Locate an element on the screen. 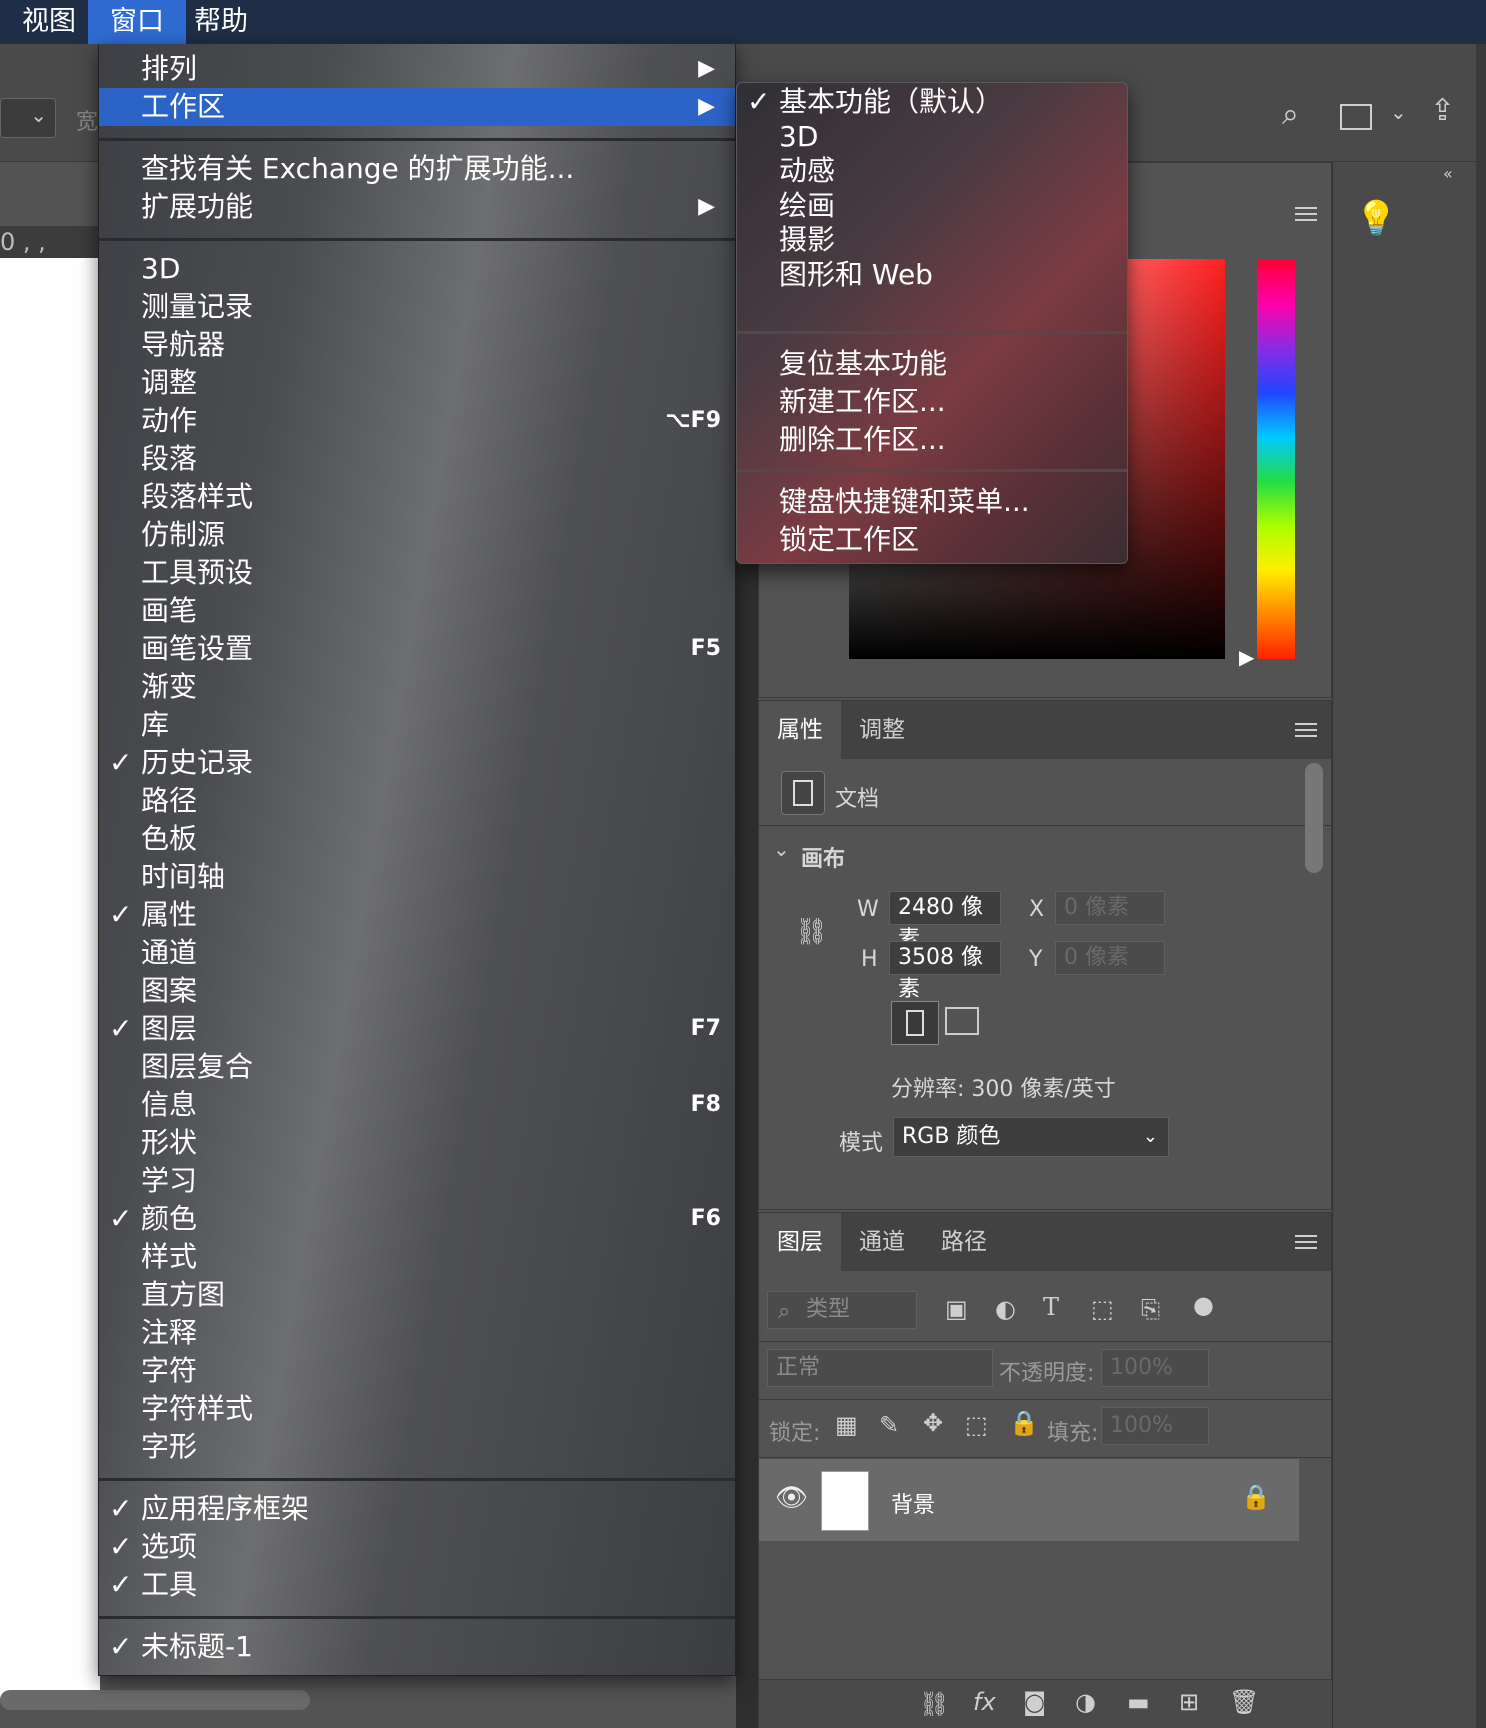 The height and width of the screenshot is (1728, 1486). menu-item-panel: 段落样式 is located at coordinates (417, 497).